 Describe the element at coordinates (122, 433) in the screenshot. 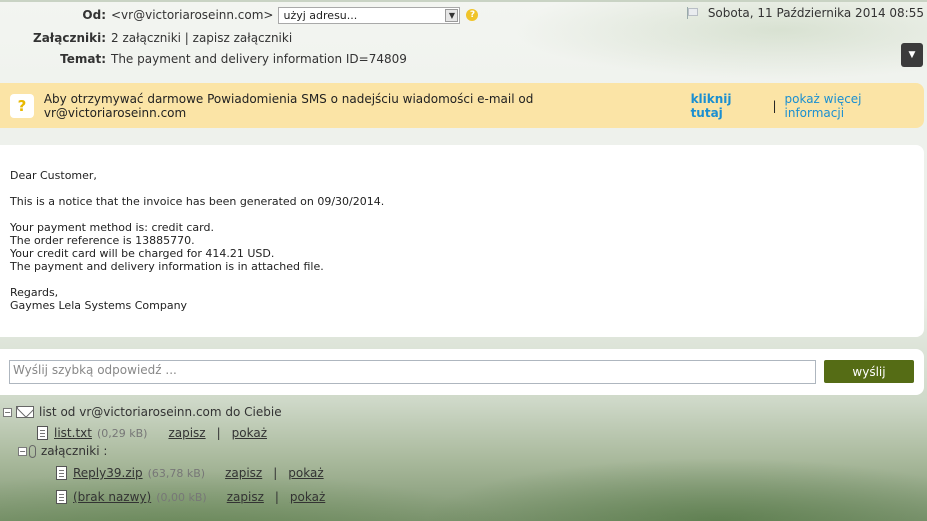

I see `file-size: (0,29 kB)` at that location.